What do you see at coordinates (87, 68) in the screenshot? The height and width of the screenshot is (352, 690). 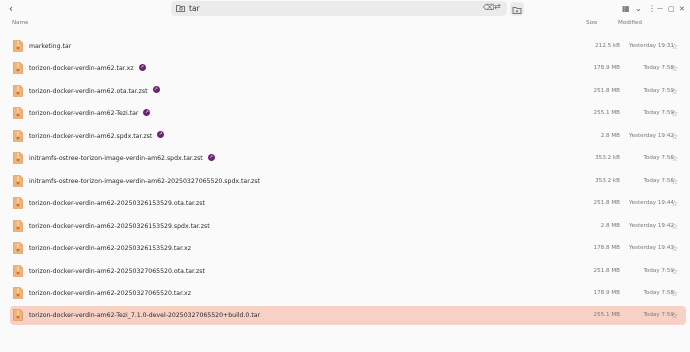 I see `file-name: torizon-docker-verdin-am62.tar.xz ↗` at bounding box center [87, 68].